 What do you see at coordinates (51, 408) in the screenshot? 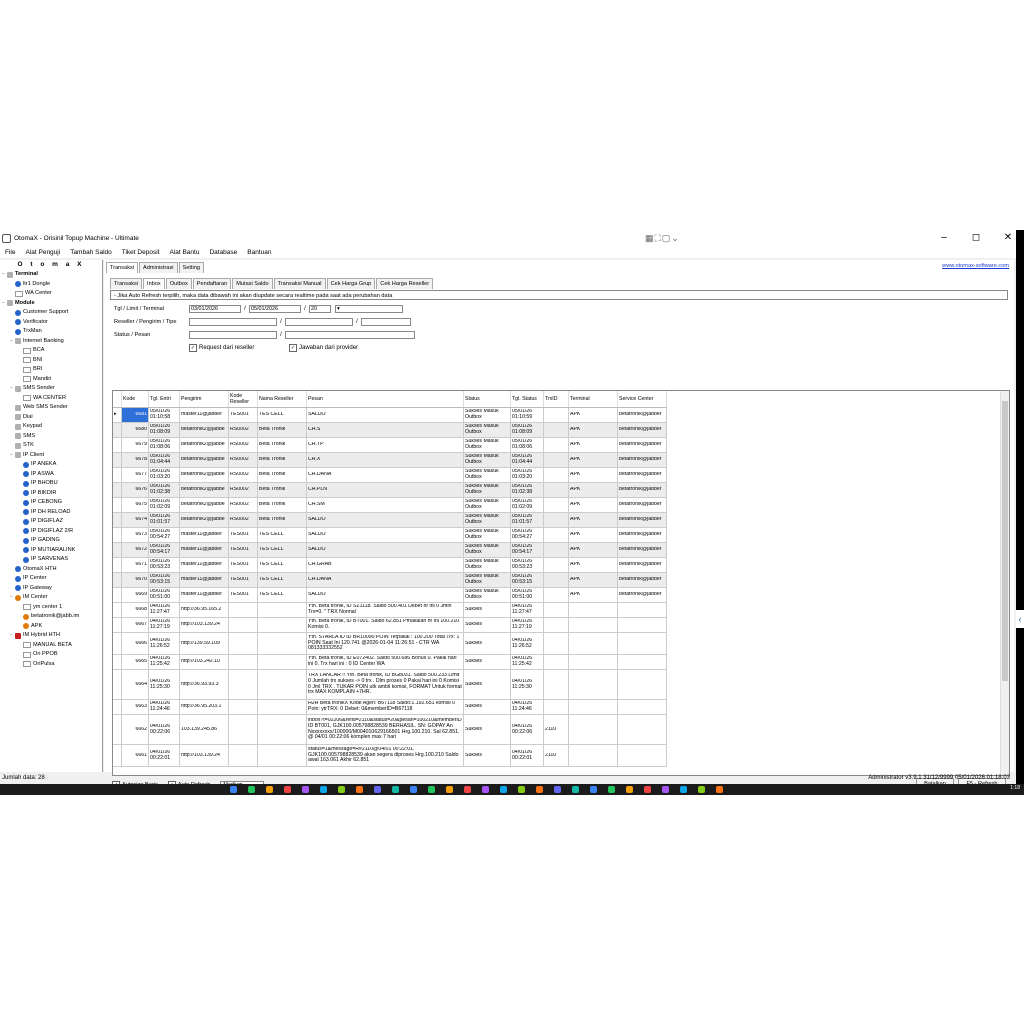
I see `tree-item: Web SMS Sender` at bounding box center [51, 408].